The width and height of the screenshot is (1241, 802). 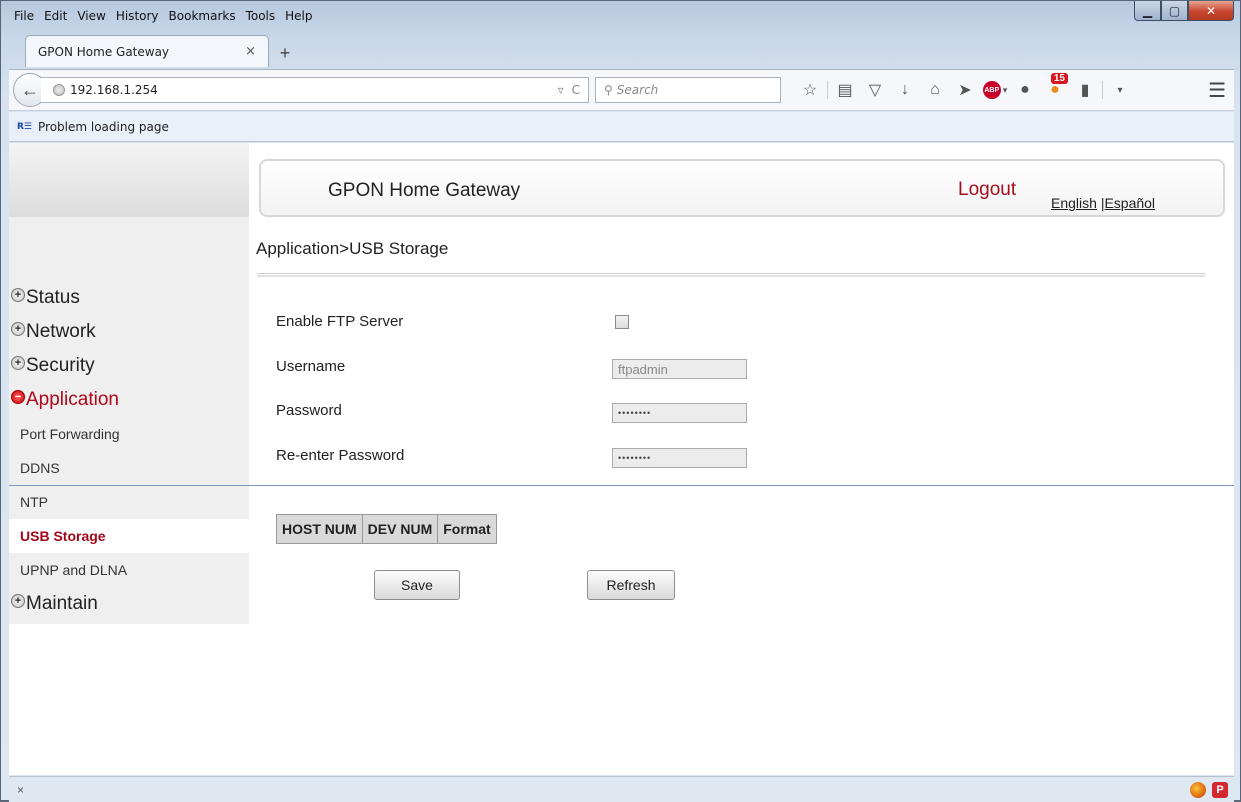 I want to click on sidebar-item-label: Security, so click(x=60, y=365).